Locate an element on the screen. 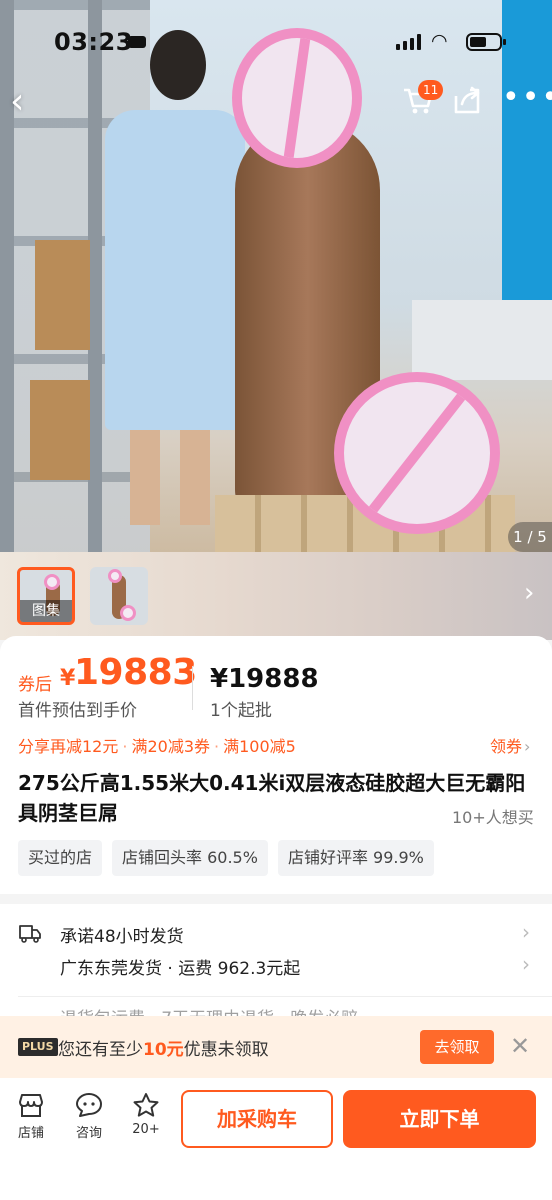  ship-origin: 广东东莞发货 is located at coordinates (111, 969).